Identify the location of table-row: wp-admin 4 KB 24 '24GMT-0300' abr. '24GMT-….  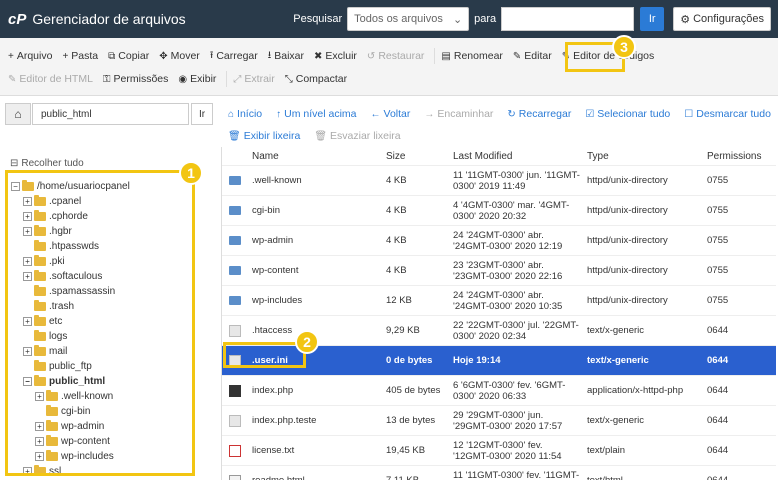
(499, 240).